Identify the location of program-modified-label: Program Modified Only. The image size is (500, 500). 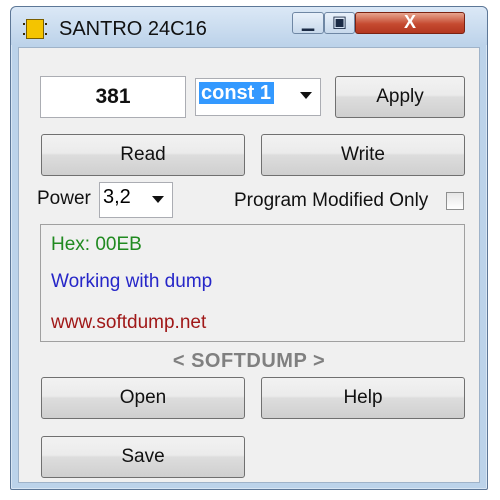
(331, 200).